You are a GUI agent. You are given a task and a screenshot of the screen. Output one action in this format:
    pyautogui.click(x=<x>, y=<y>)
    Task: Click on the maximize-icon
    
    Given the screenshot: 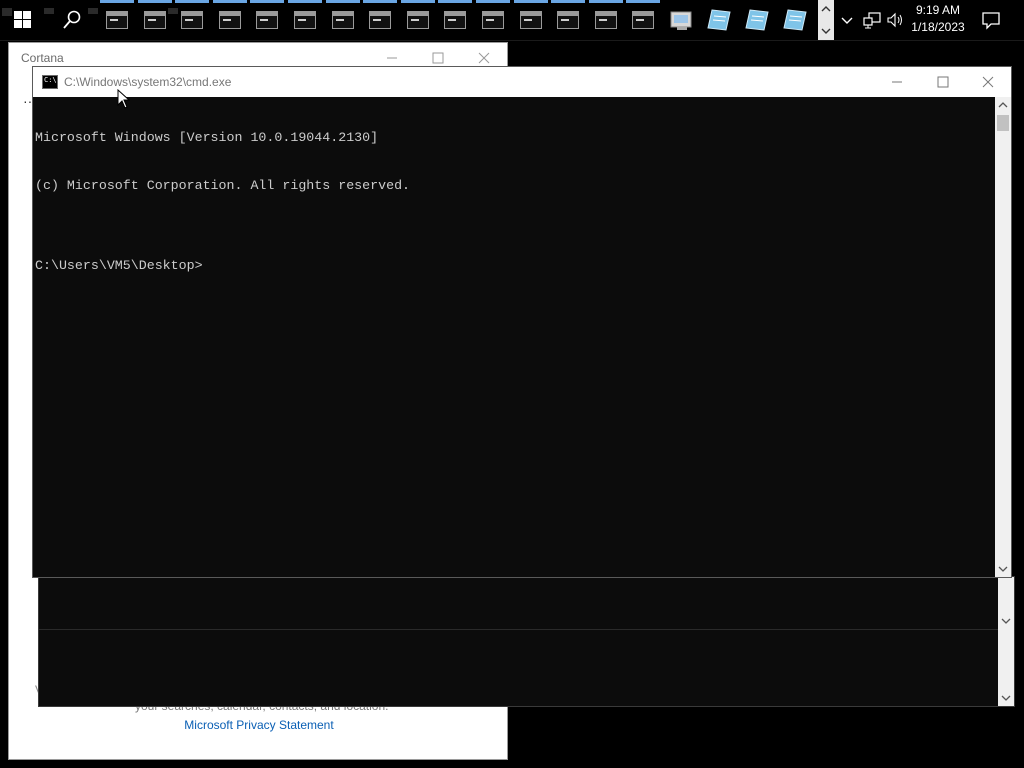 What is the action you would take?
    pyautogui.click(x=943, y=82)
    